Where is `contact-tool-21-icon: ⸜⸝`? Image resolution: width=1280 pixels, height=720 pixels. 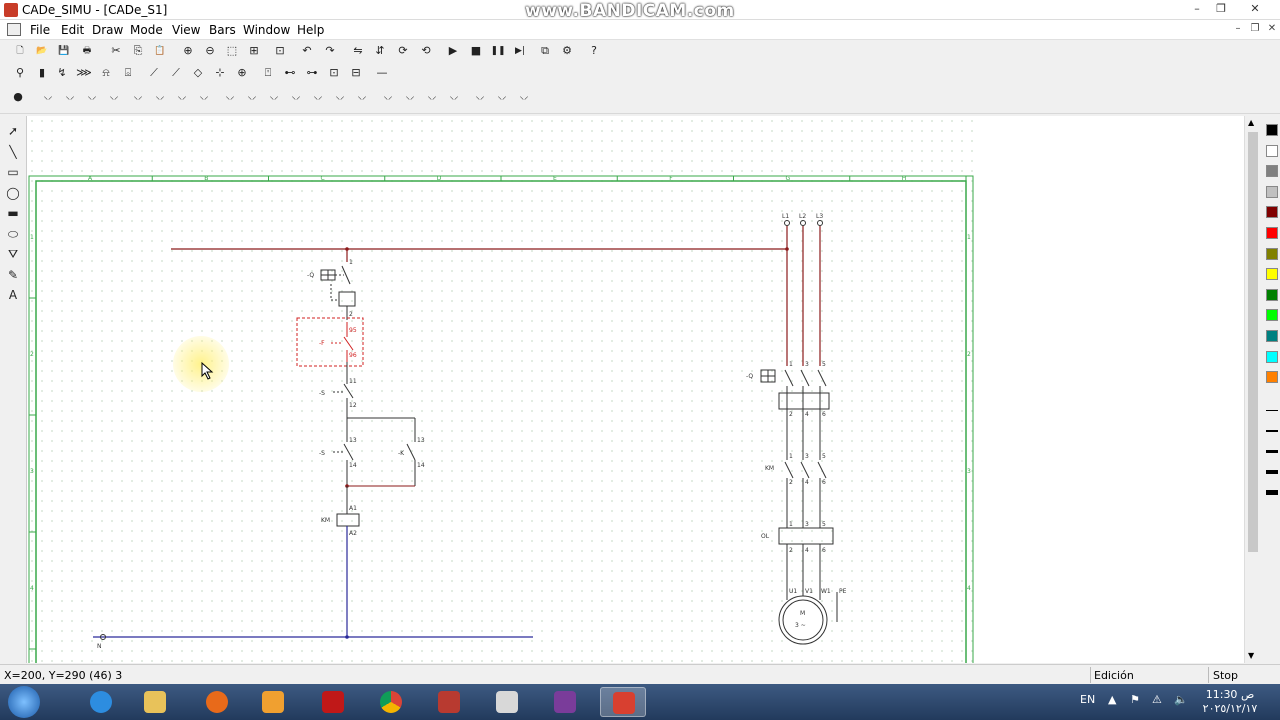 contact-tool-21-icon: ⸜⸝ is located at coordinates (502, 97).